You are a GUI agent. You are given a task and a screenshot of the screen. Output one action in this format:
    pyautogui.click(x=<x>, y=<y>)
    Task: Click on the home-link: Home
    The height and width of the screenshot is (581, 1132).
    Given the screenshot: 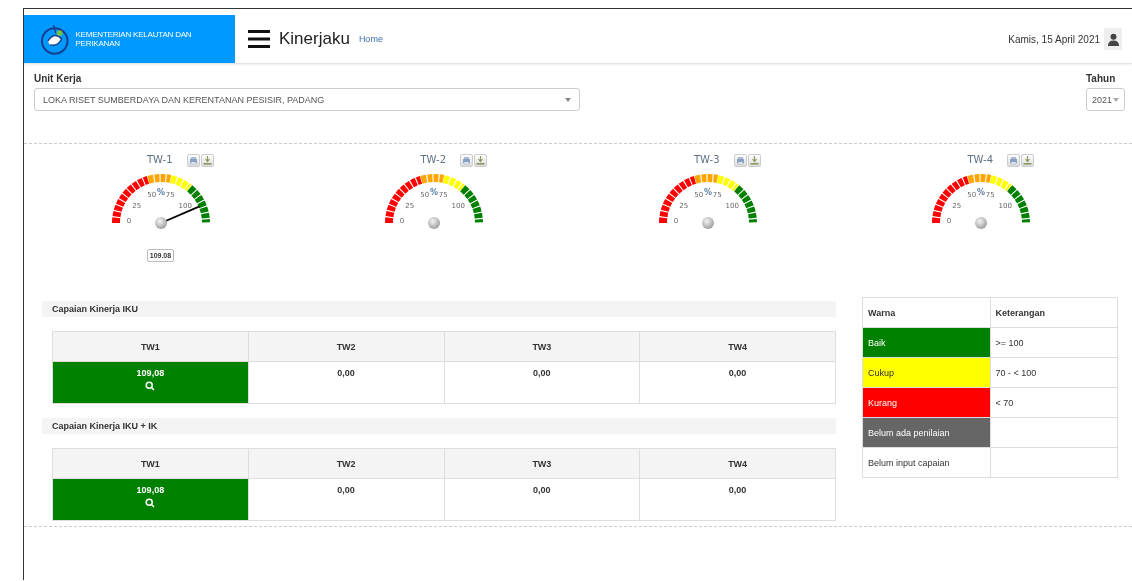 What is the action you would take?
    pyautogui.click(x=370, y=39)
    